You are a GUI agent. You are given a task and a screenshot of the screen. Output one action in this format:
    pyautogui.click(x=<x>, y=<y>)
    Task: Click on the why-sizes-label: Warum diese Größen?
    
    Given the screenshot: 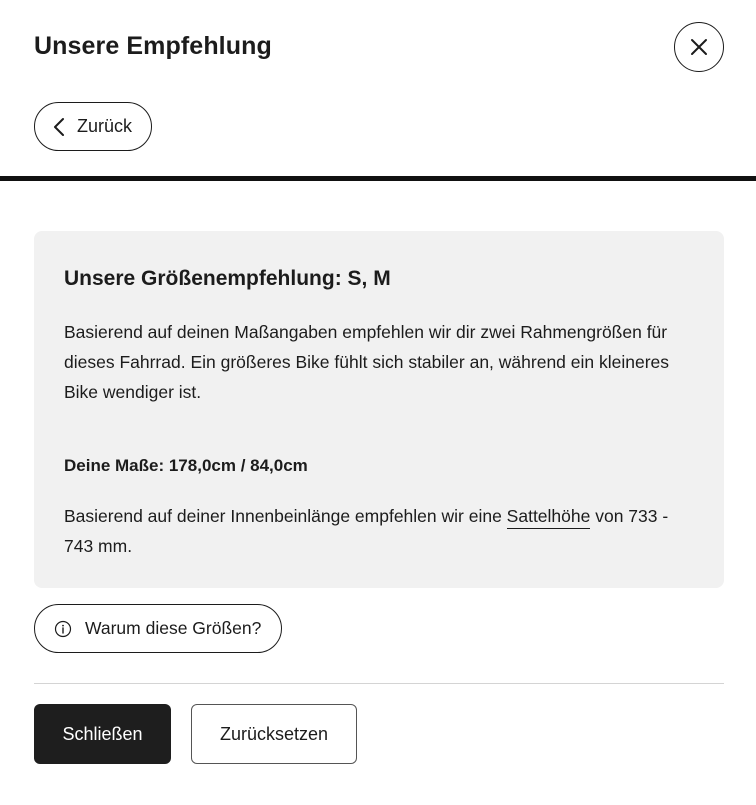 What is the action you would take?
    pyautogui.click(x=173, y=628)
    